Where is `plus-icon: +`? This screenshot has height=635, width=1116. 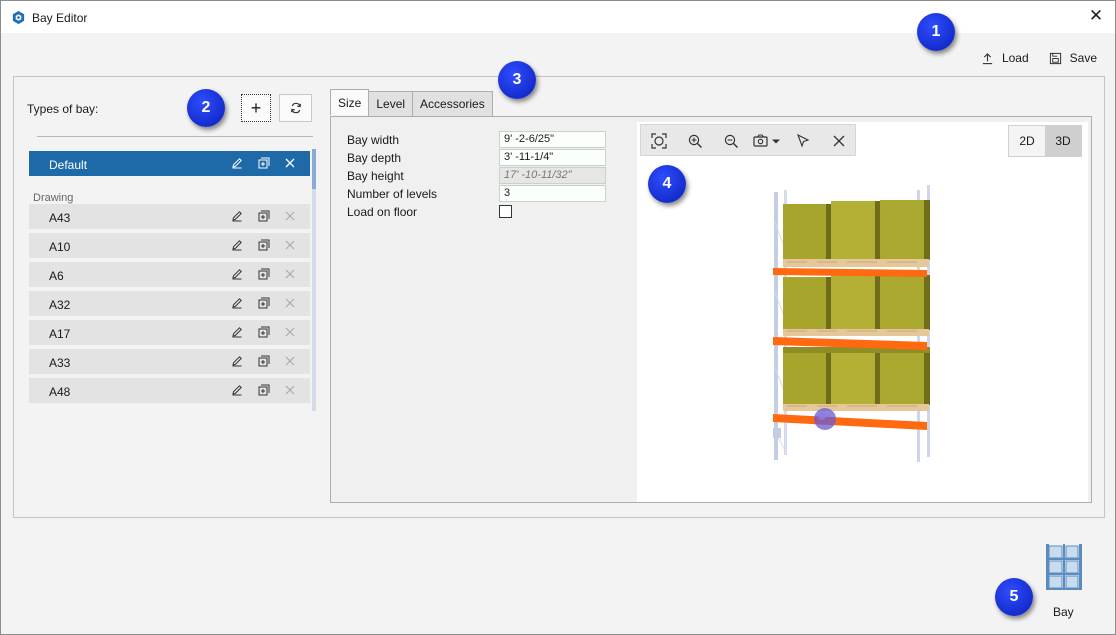 plus-icon: + is located at coordinates (256, 107).